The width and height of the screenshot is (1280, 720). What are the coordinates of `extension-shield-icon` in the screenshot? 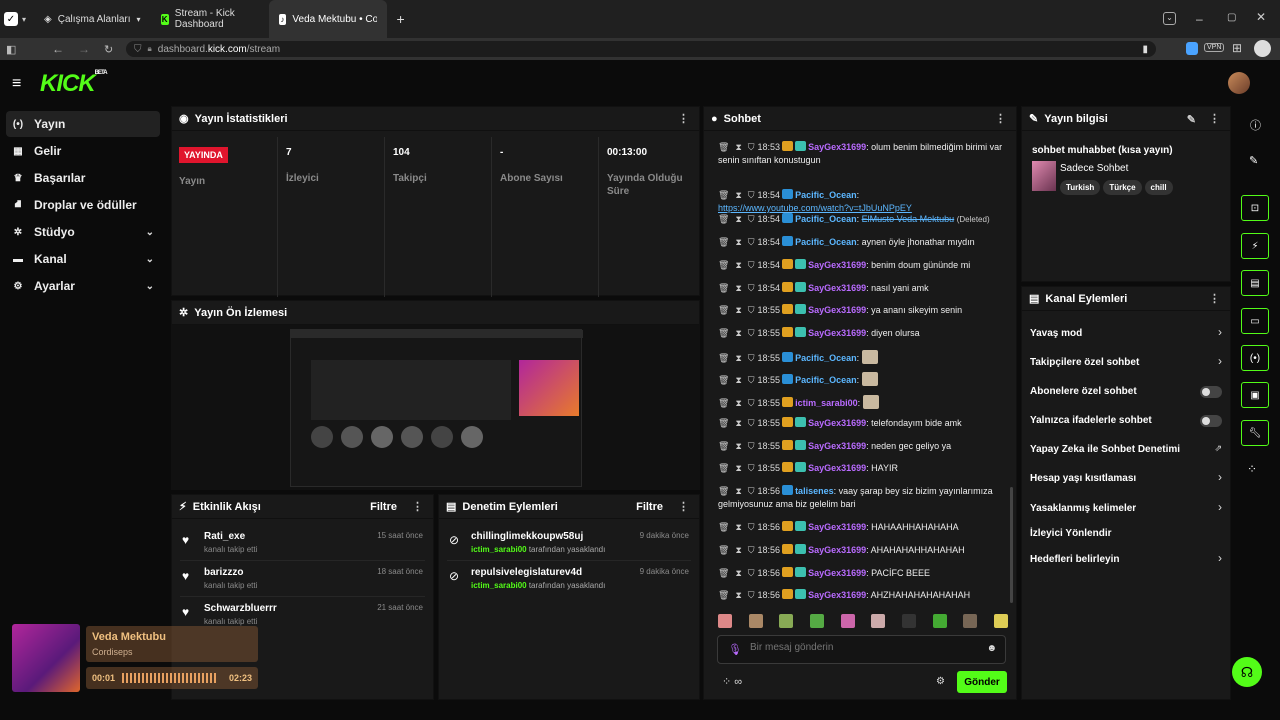 It's located at (1192, 48).